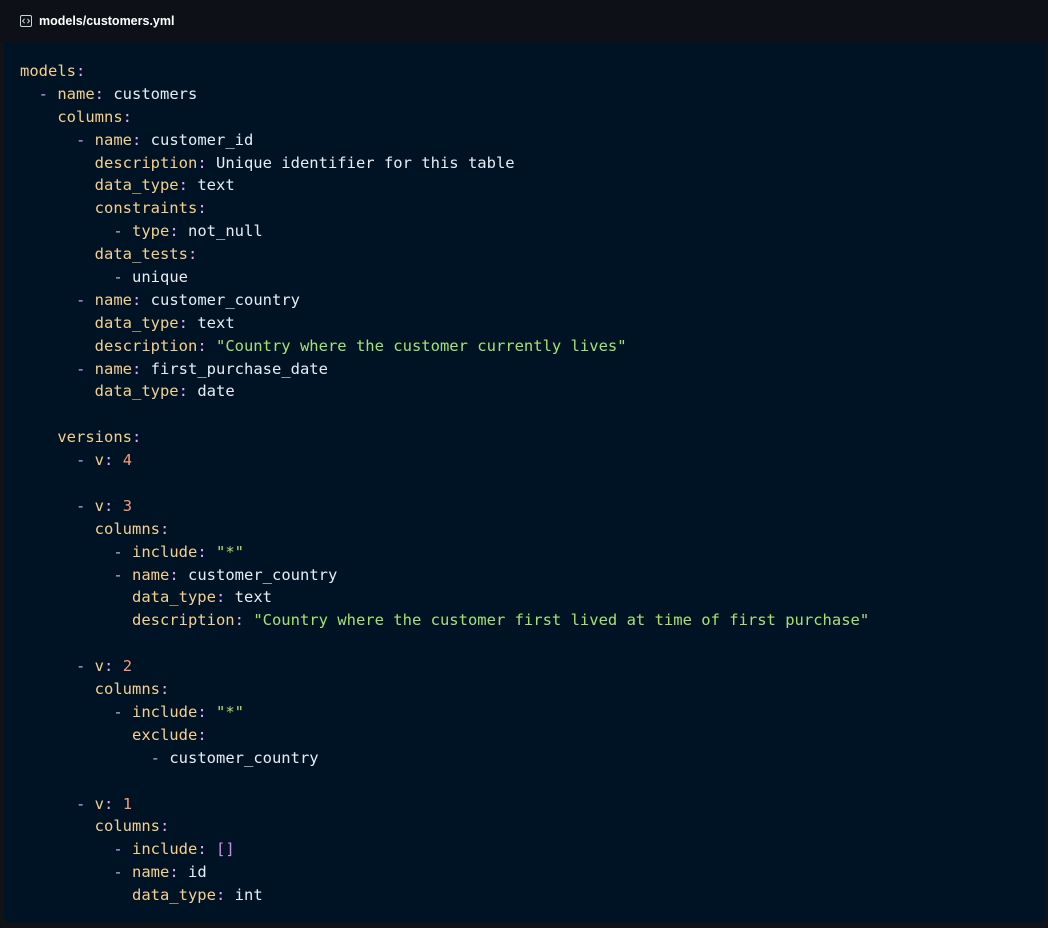 Image resolution: width=1048 pixels, height=928 pixels. What do you see at coordinates (444, 323) in the screenshot?
I see `code-line: data_type: text` at bounding box center [444, 323].